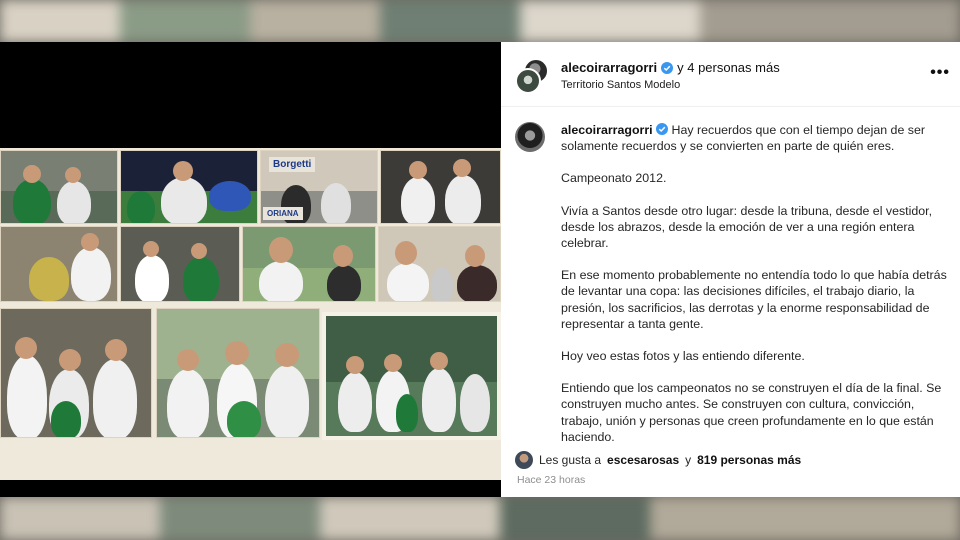 This screenshot has width=960, height=540. Describe the element at coordinates (614, 178) in the screenshot. I see `caption-paragraph: Campeonato 2012.` at that location.